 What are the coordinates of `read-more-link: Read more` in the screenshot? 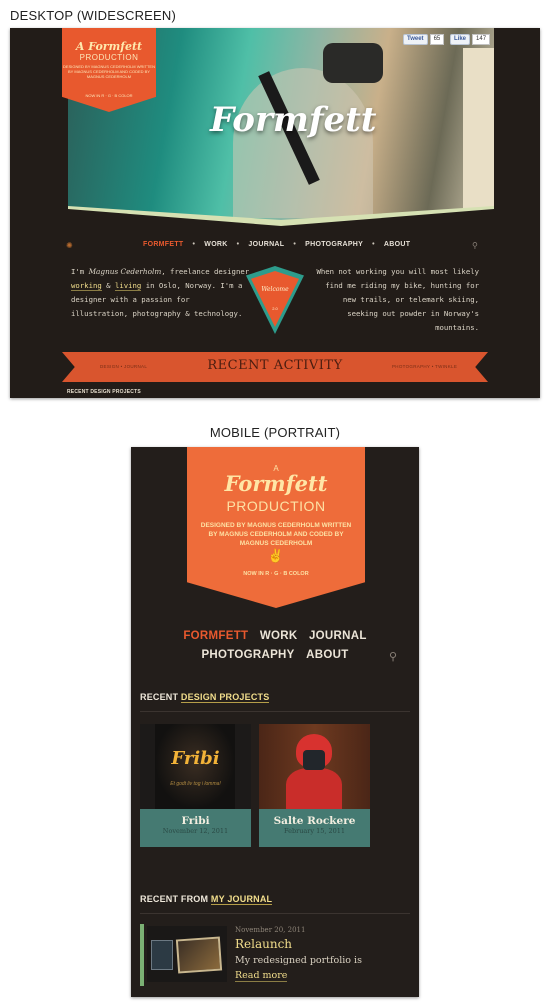 It's located at (261, 976).